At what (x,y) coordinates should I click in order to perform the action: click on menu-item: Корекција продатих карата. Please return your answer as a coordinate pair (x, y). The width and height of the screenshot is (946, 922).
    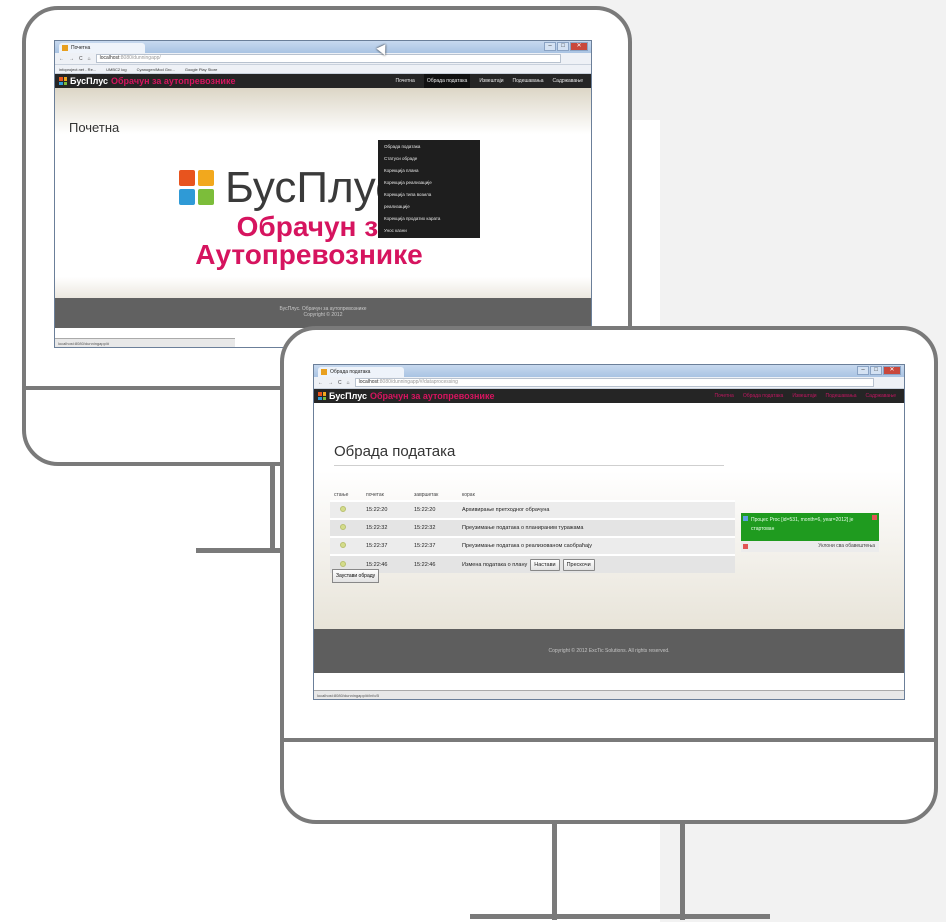
    Looking at the image, I should click on (429, 219).